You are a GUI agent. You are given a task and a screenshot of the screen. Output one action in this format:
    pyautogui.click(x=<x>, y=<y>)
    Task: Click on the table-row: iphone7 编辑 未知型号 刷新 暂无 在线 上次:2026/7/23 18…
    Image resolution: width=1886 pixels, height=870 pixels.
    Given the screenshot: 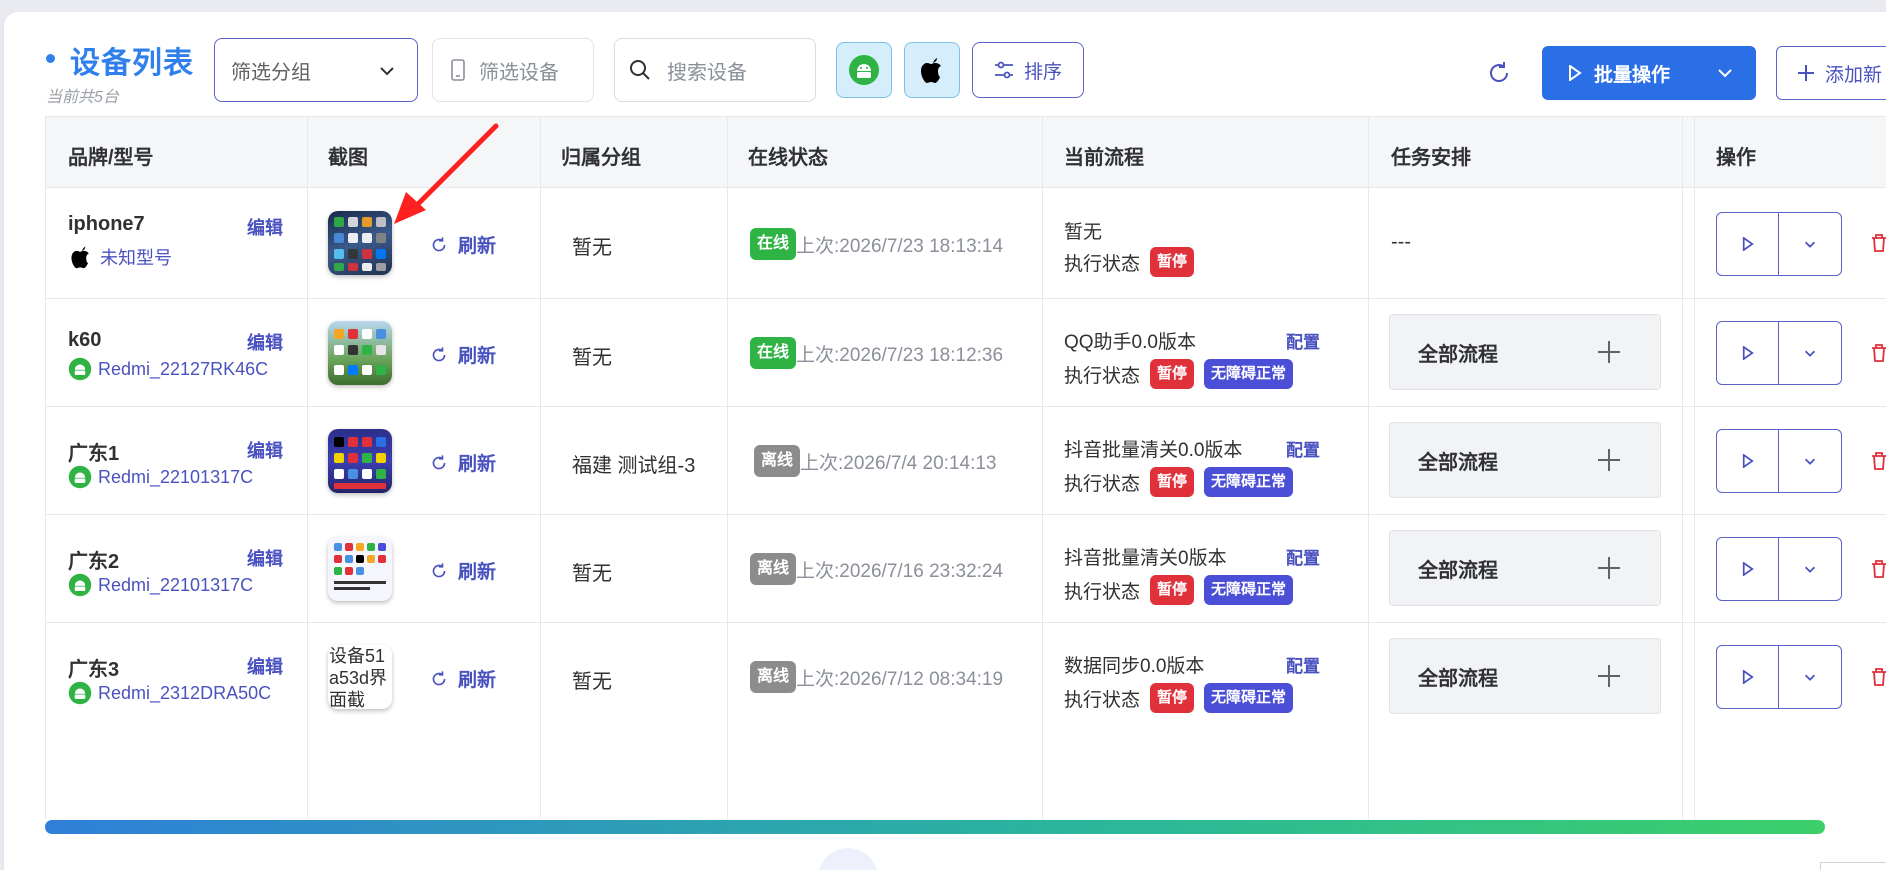 What is the action you would take?
    pyautogui.click(x=966, y=244)
    